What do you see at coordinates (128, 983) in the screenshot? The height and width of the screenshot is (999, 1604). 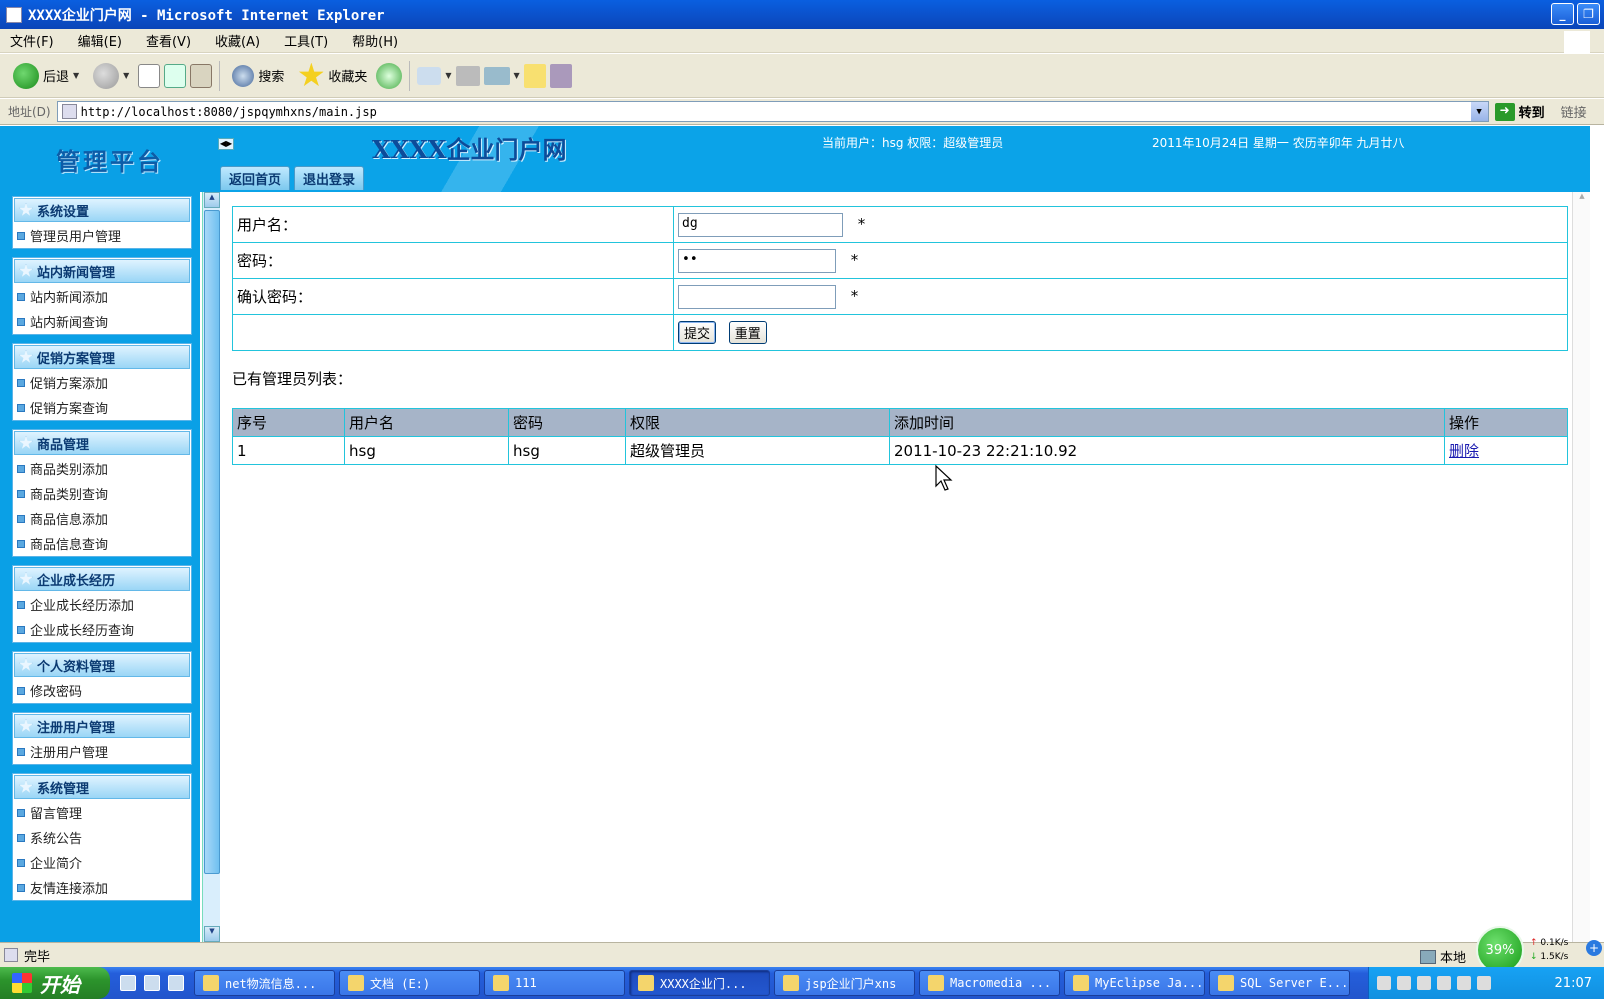 I see `ie-quicklaunch-icon` at bounding box center [128, 983].